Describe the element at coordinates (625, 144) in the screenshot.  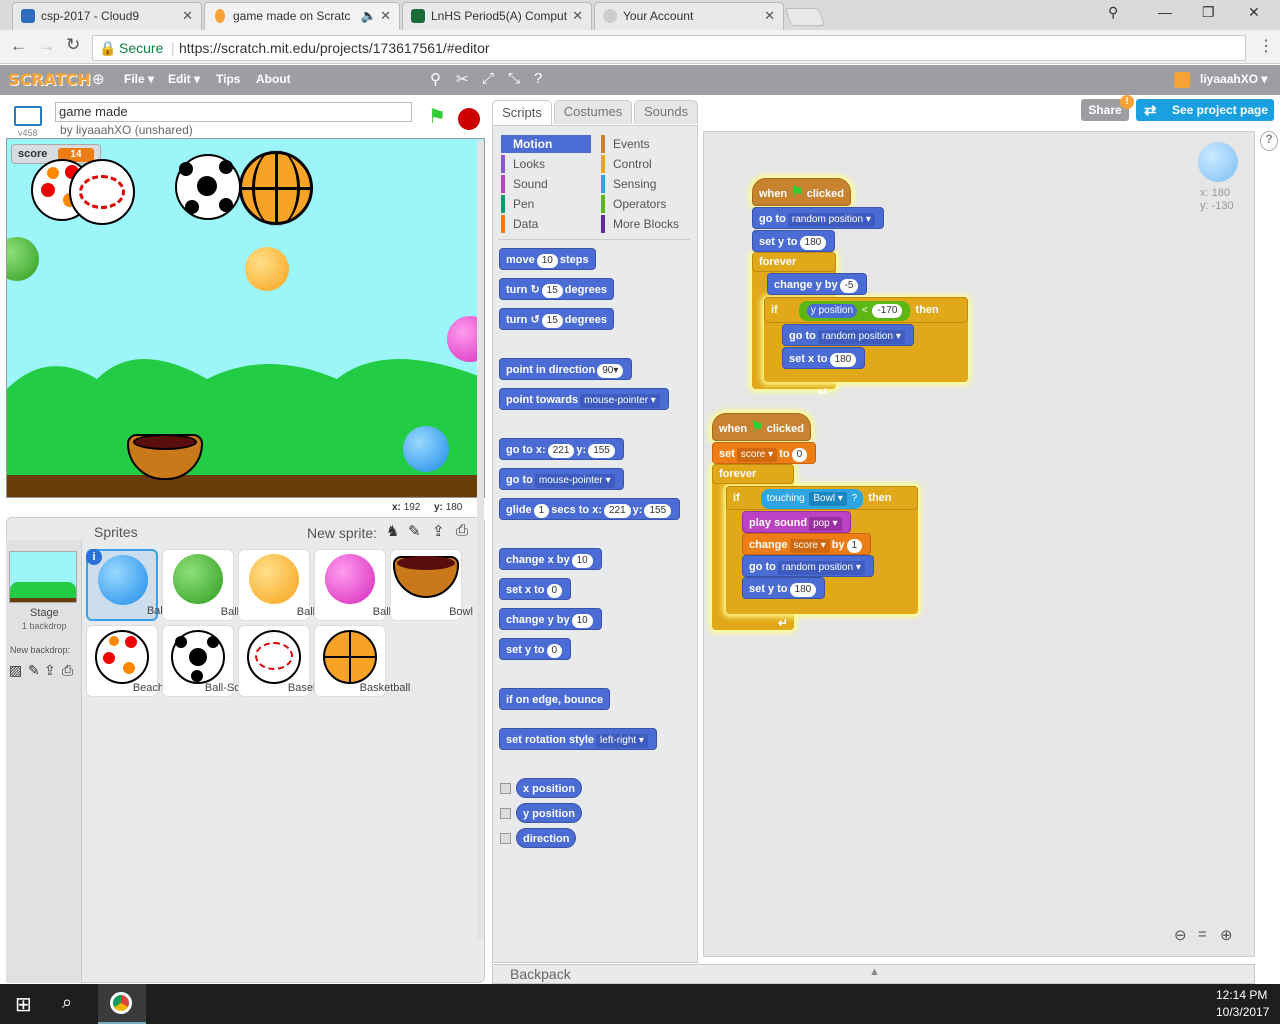
I see `category-events: Events` at that location.